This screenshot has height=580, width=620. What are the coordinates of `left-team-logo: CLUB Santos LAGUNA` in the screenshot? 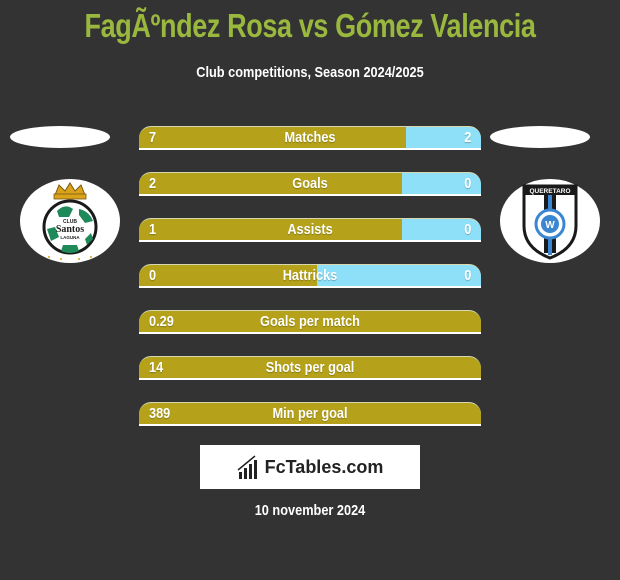 It's located at (70, 221).